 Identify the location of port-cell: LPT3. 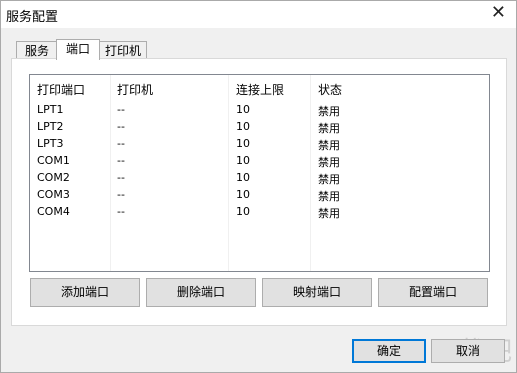
(50, 143).